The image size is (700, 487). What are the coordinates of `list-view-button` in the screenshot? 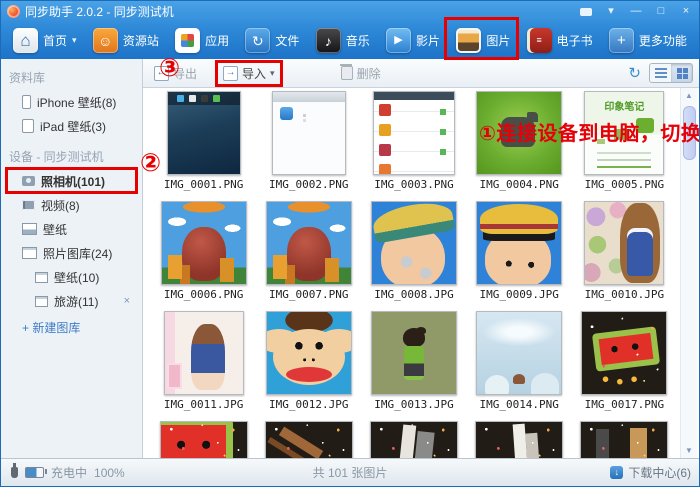 It's located at (660, 73).